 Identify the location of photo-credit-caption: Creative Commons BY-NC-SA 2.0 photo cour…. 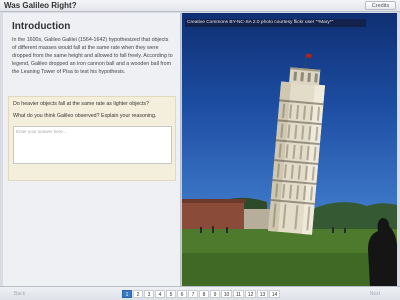
(275, 23).